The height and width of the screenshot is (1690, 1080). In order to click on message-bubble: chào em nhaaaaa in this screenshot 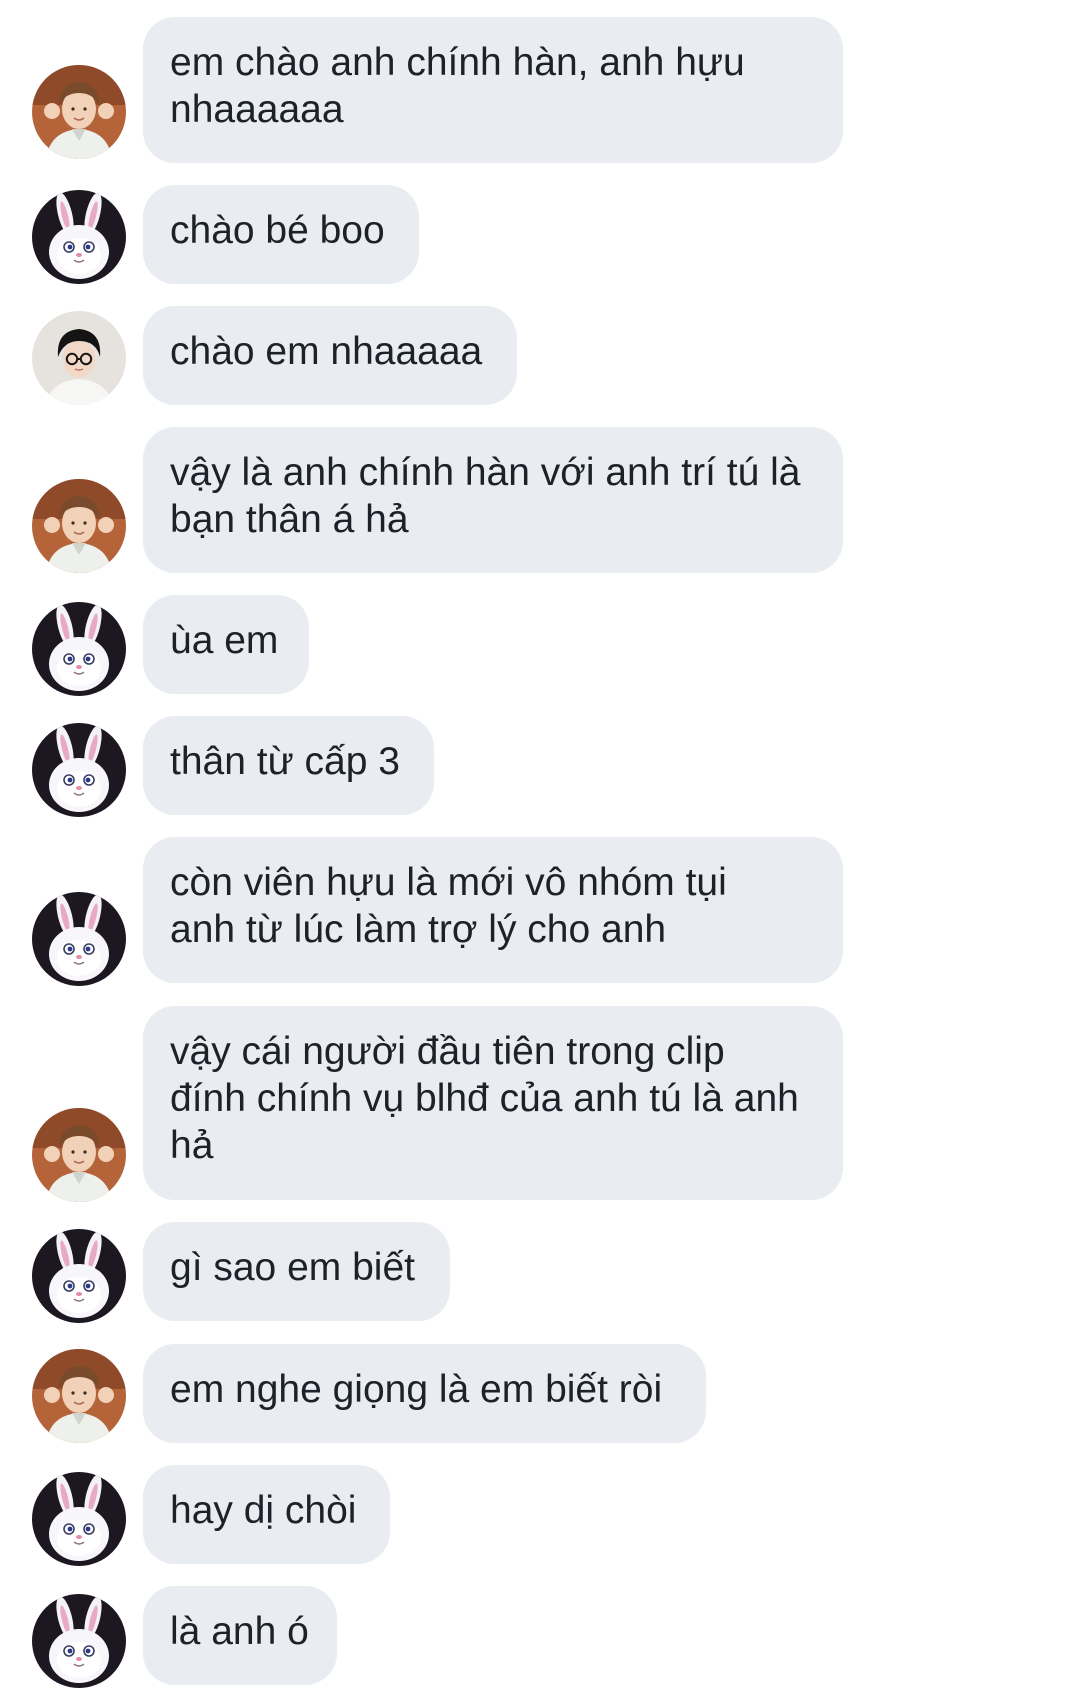, I will do `click(330, 355)`.